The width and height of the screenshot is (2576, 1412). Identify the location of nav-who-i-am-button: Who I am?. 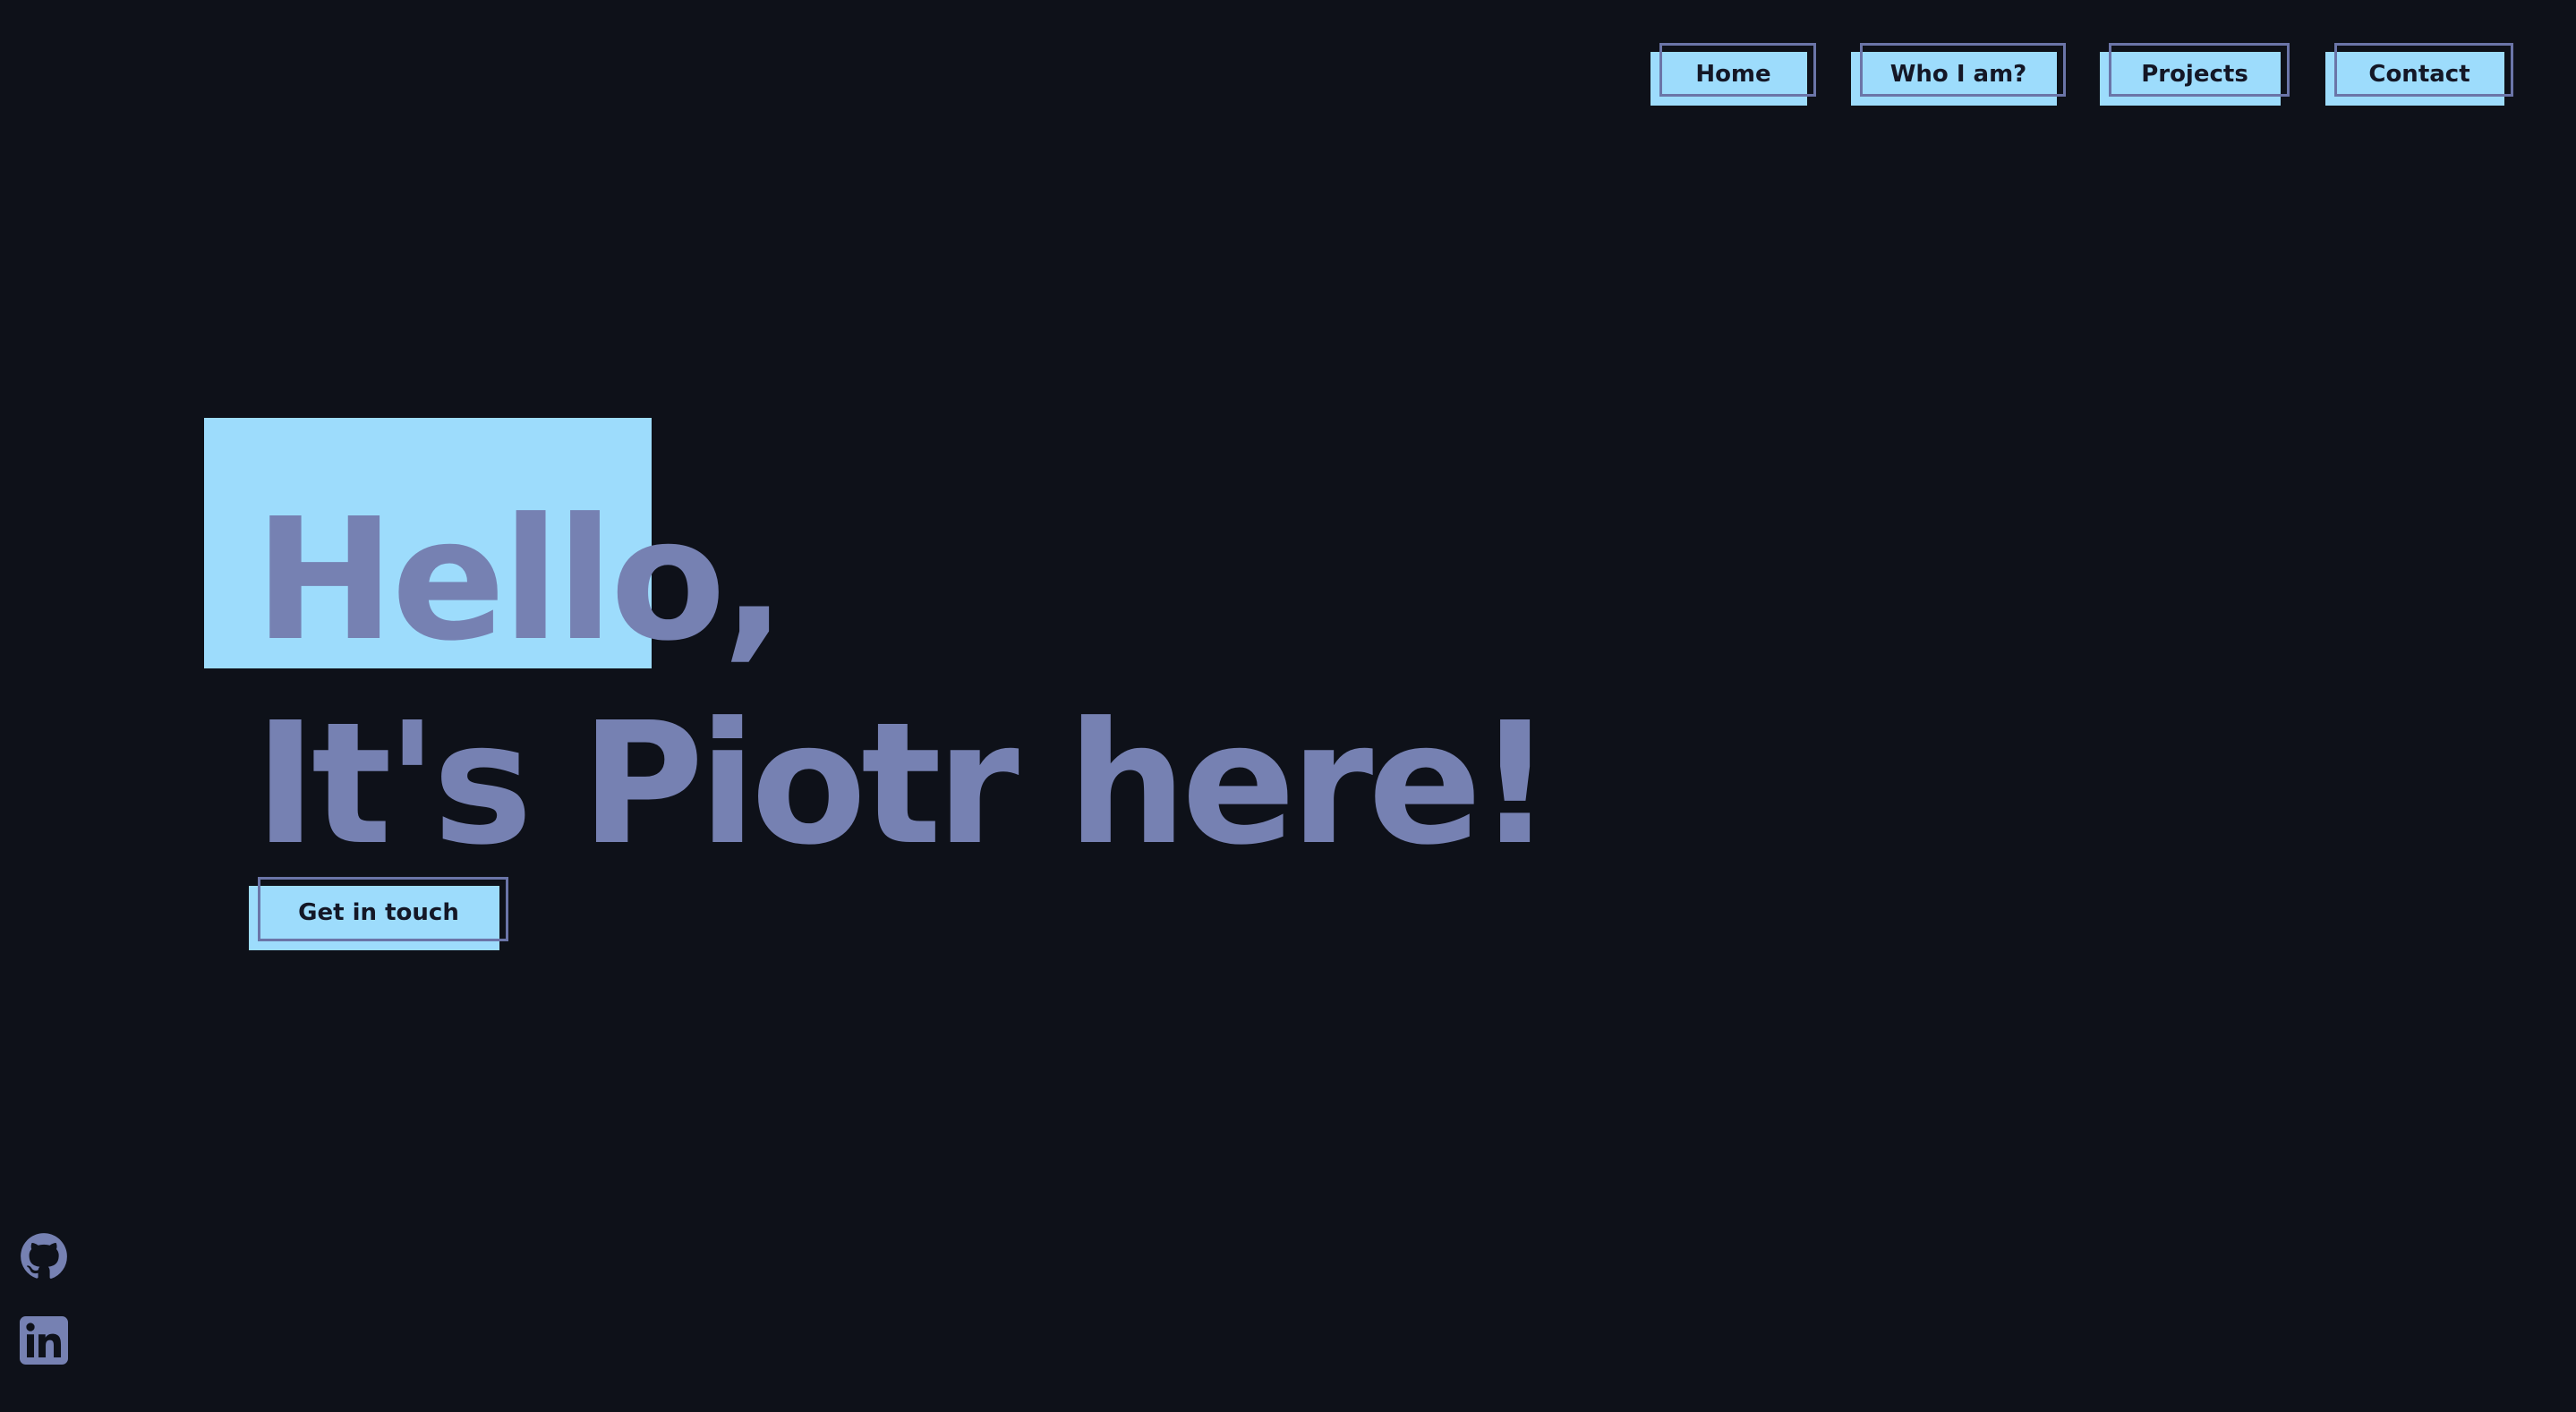
(1958, 74).